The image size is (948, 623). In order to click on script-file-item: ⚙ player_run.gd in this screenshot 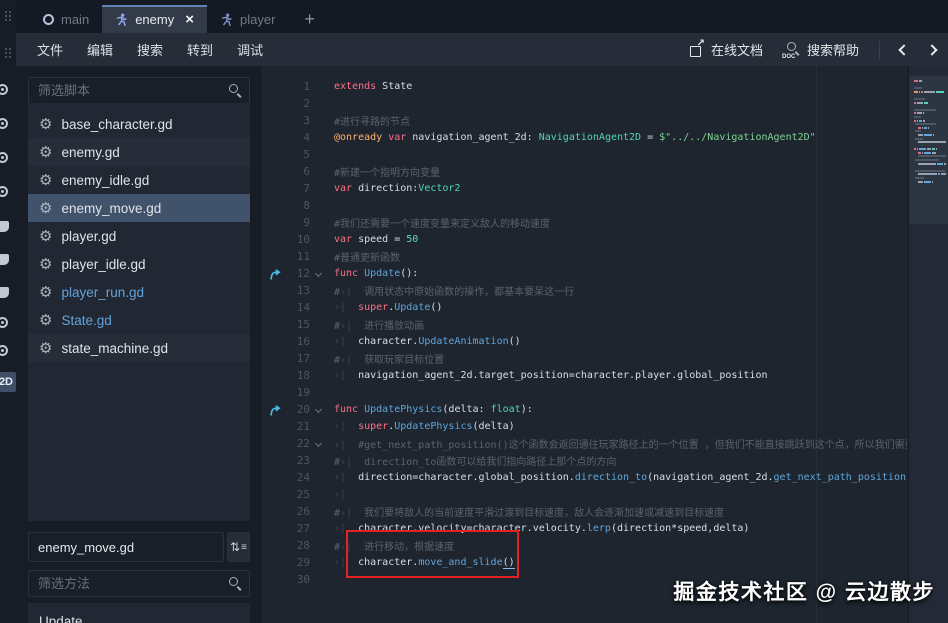, I will do `click(139, 292)`.